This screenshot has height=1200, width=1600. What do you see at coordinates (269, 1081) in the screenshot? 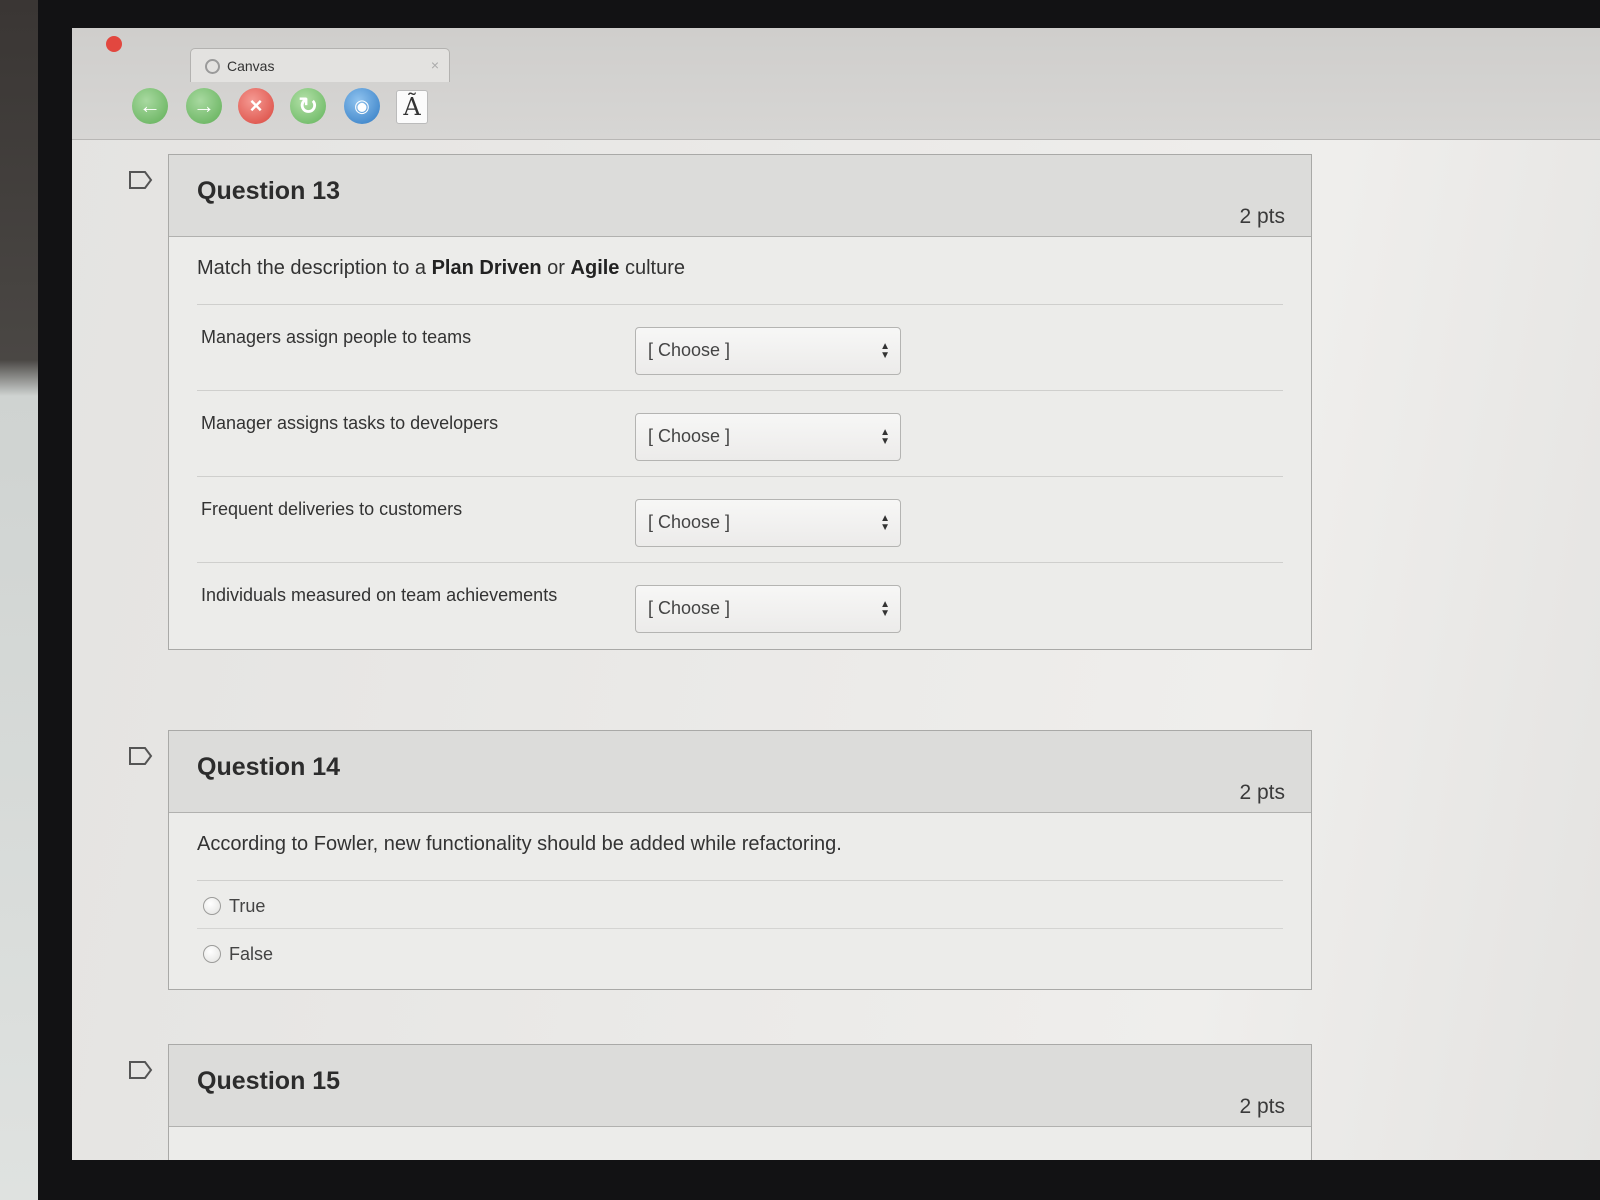
I see `question-title: Question 15` at bounding box center [269, 1081].